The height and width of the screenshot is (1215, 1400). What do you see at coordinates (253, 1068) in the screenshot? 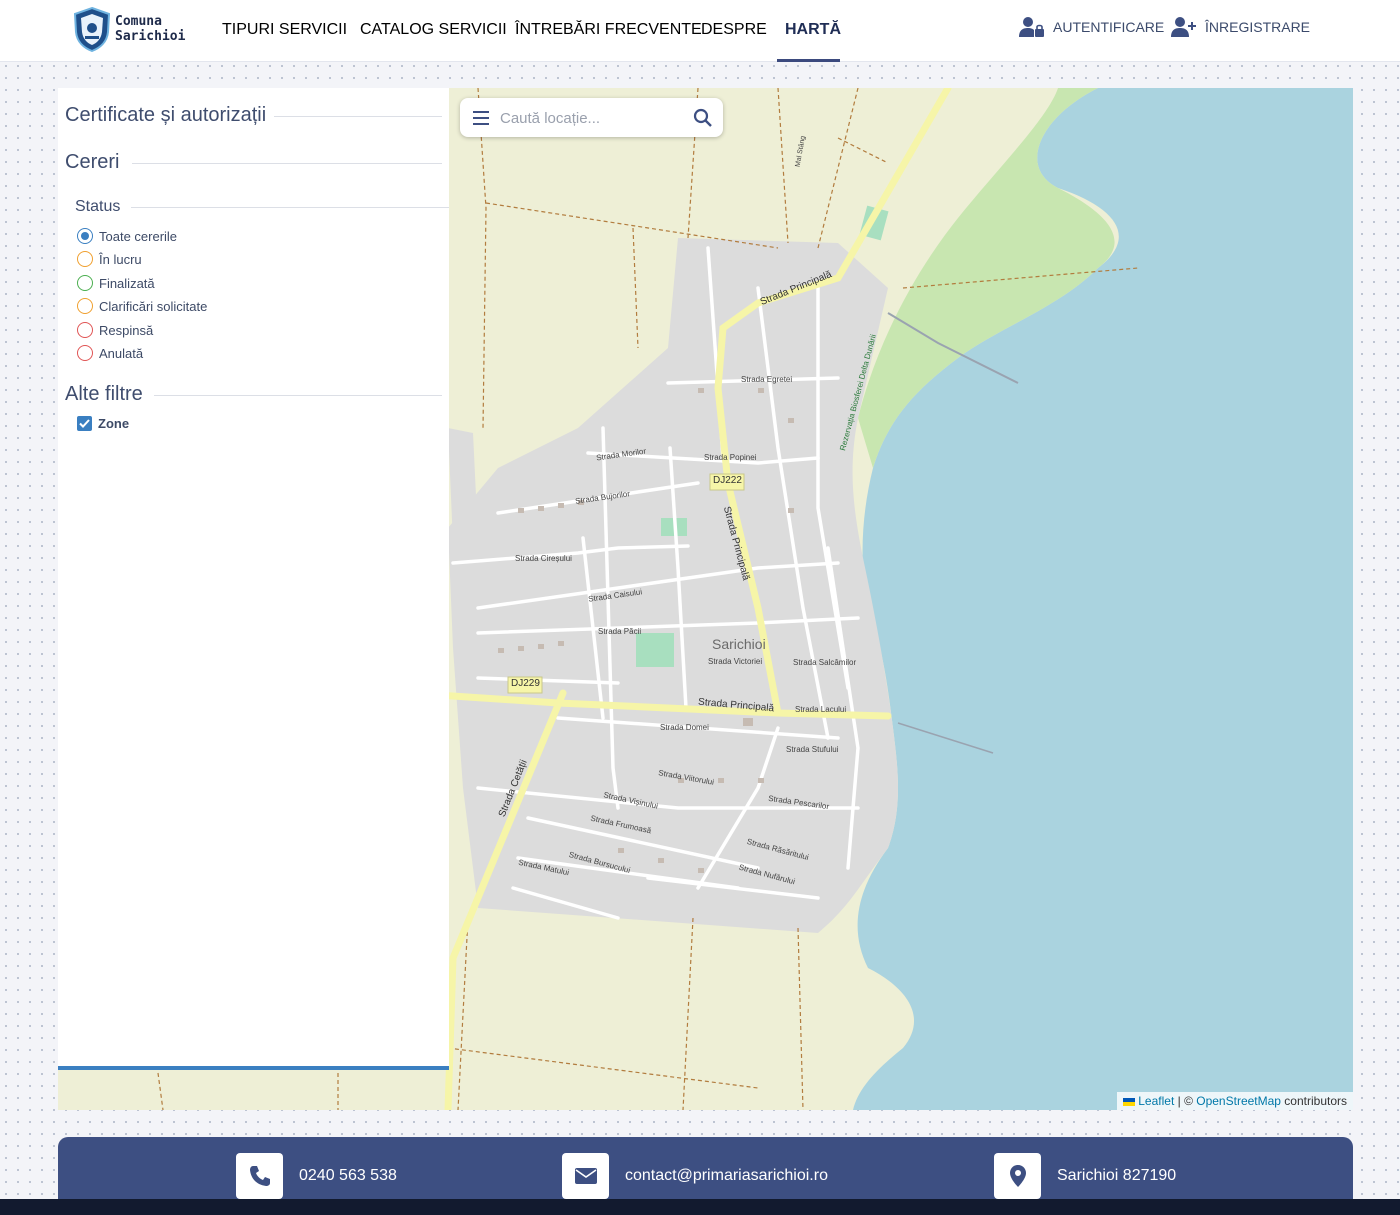
I see `sidebar-bottom-border` at bounding box center [253, 1068].